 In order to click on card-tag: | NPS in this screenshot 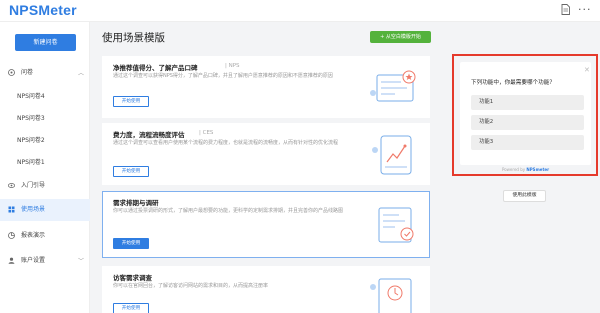, I will do `click(232, 66)`.